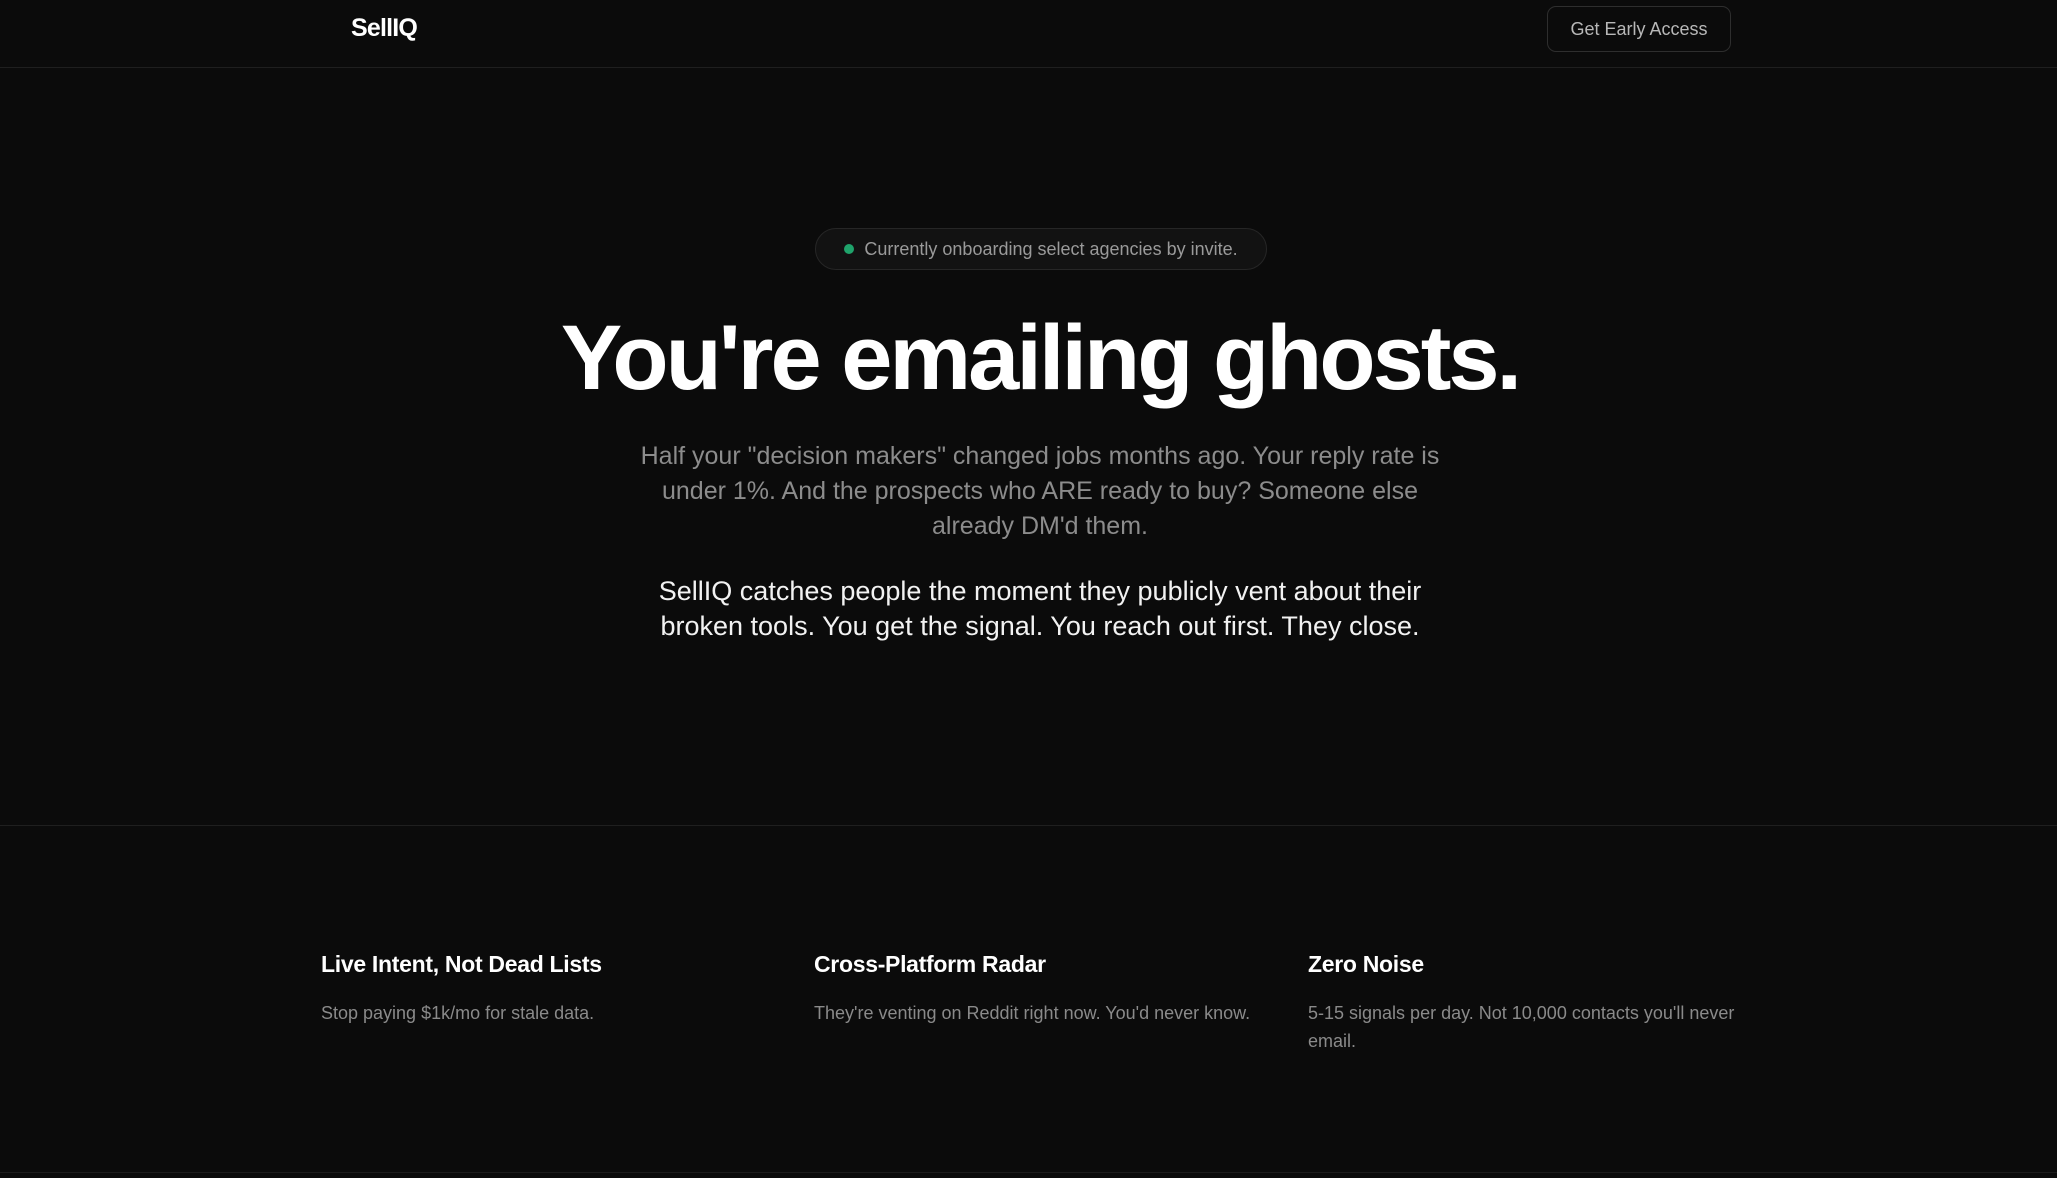  Describe the element at coordinates (384, 28) in the screenshot. I see `brand-logo: SellIQ` at that location.